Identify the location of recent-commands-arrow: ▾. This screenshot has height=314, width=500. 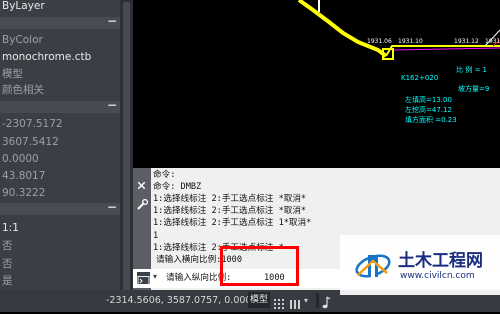
(155, 276).